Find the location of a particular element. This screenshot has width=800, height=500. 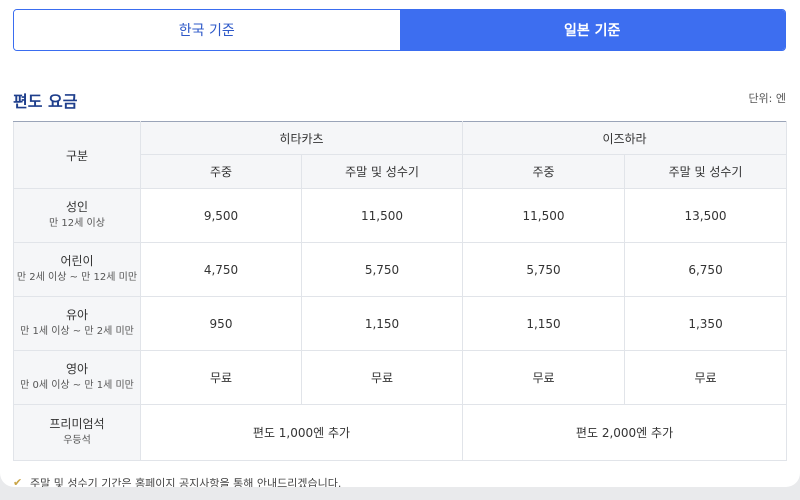

premium-surcharge-hitakatsu: 편도 1,000엔 추가 is located at coordinates (301, 432).